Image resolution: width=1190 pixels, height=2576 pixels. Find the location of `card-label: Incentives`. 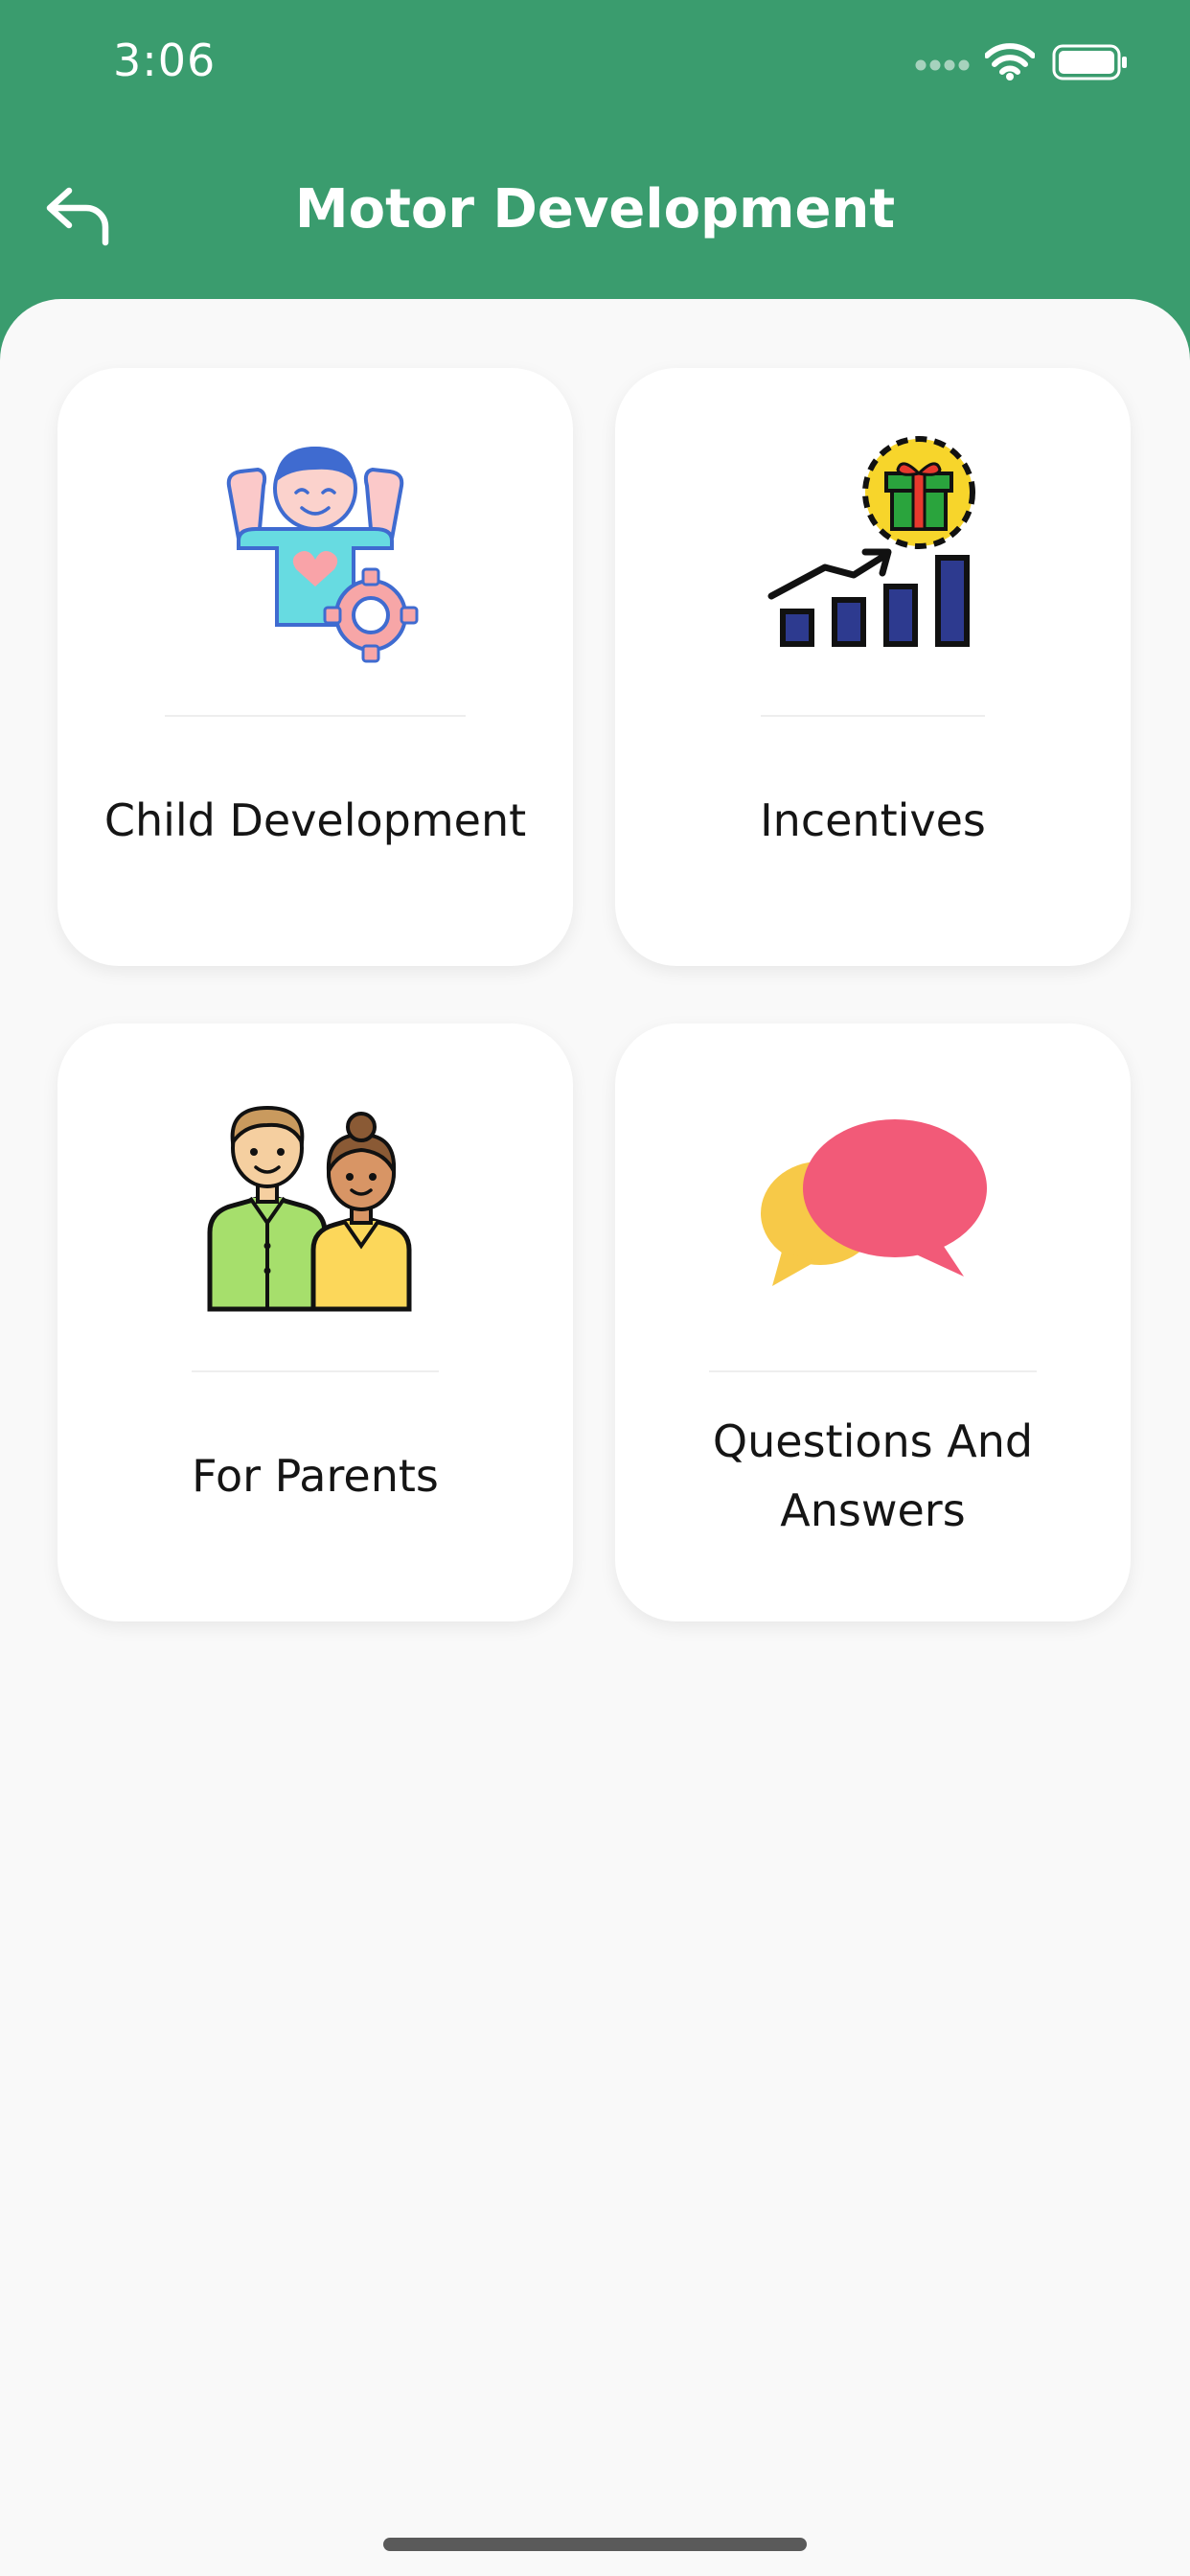

card-label: Incentives is located at coordinates (873, 820).